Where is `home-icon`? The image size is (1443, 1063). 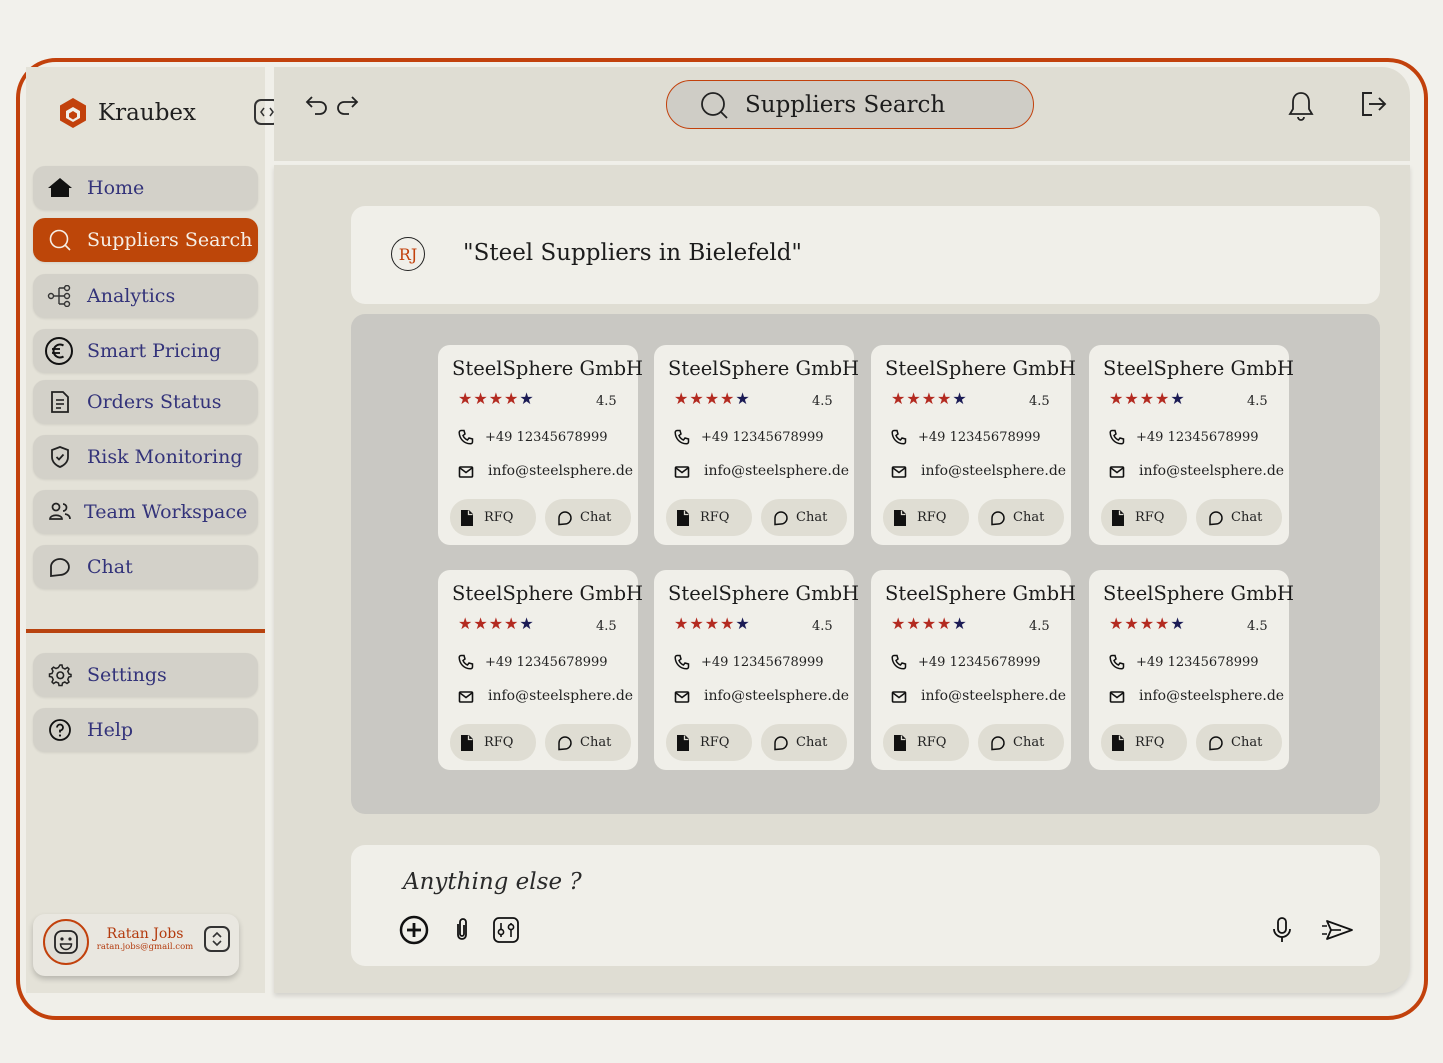 home-icon is located at coordinates (60, 188).